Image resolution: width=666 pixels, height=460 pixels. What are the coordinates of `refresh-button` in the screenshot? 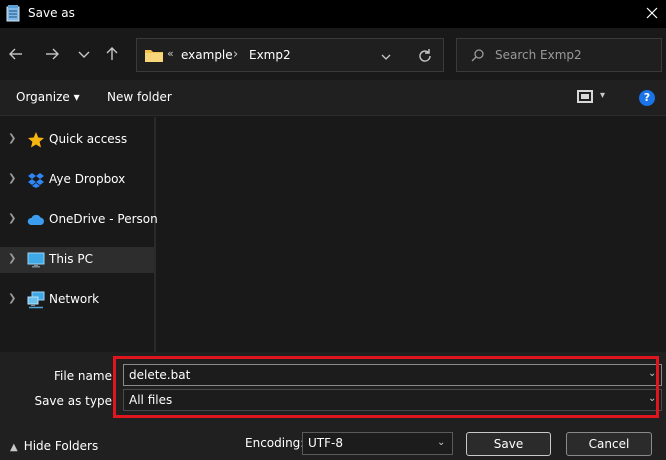 It's located at (425, 57).